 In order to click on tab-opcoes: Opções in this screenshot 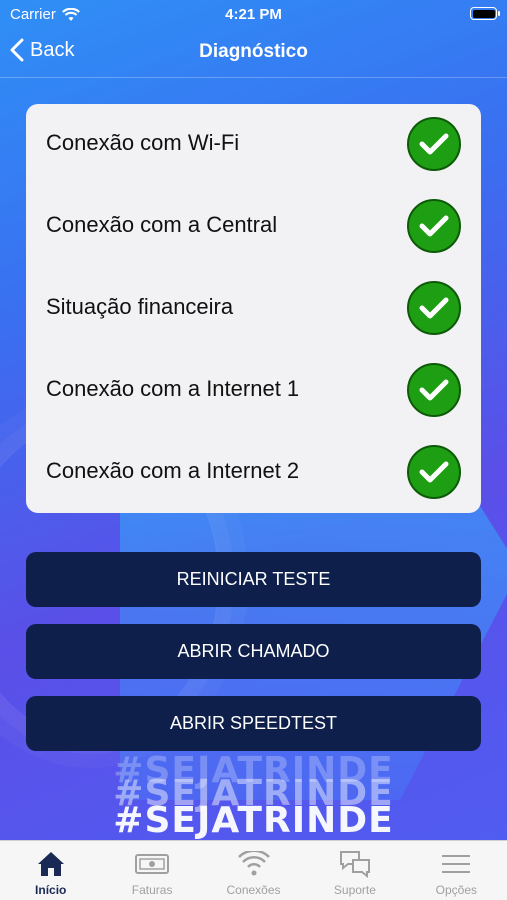, I will do `click(456, 870)`.